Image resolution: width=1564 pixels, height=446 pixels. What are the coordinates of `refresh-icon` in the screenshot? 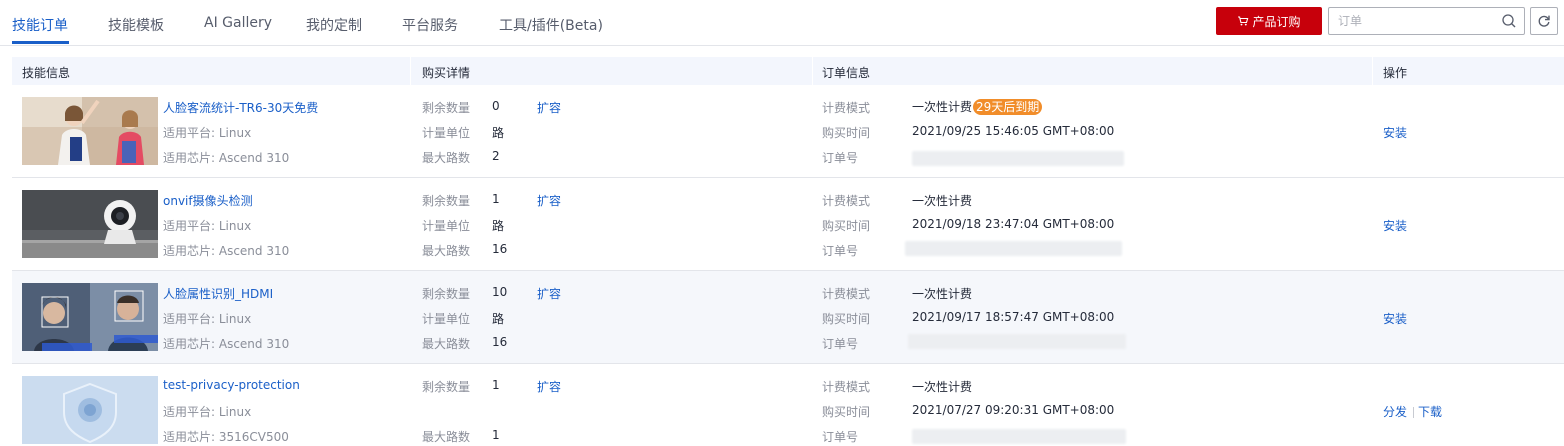 It's located at (1544, 21).